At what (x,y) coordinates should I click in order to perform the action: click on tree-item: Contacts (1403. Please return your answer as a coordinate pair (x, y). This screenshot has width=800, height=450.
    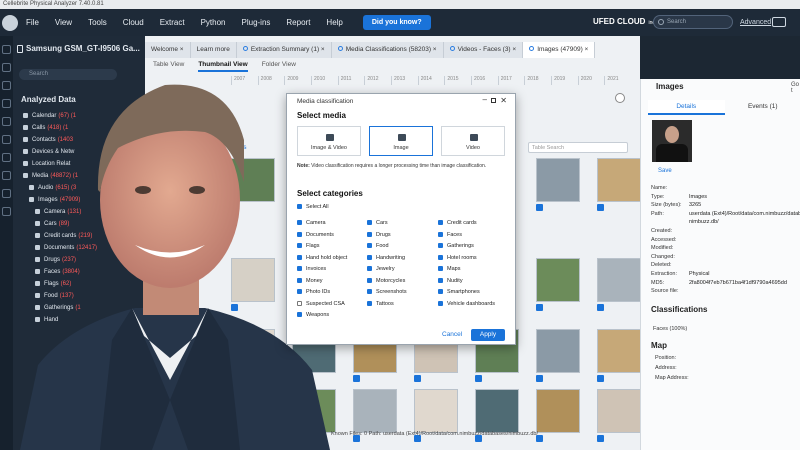
    Looking at the image, I should click on (48, 140).